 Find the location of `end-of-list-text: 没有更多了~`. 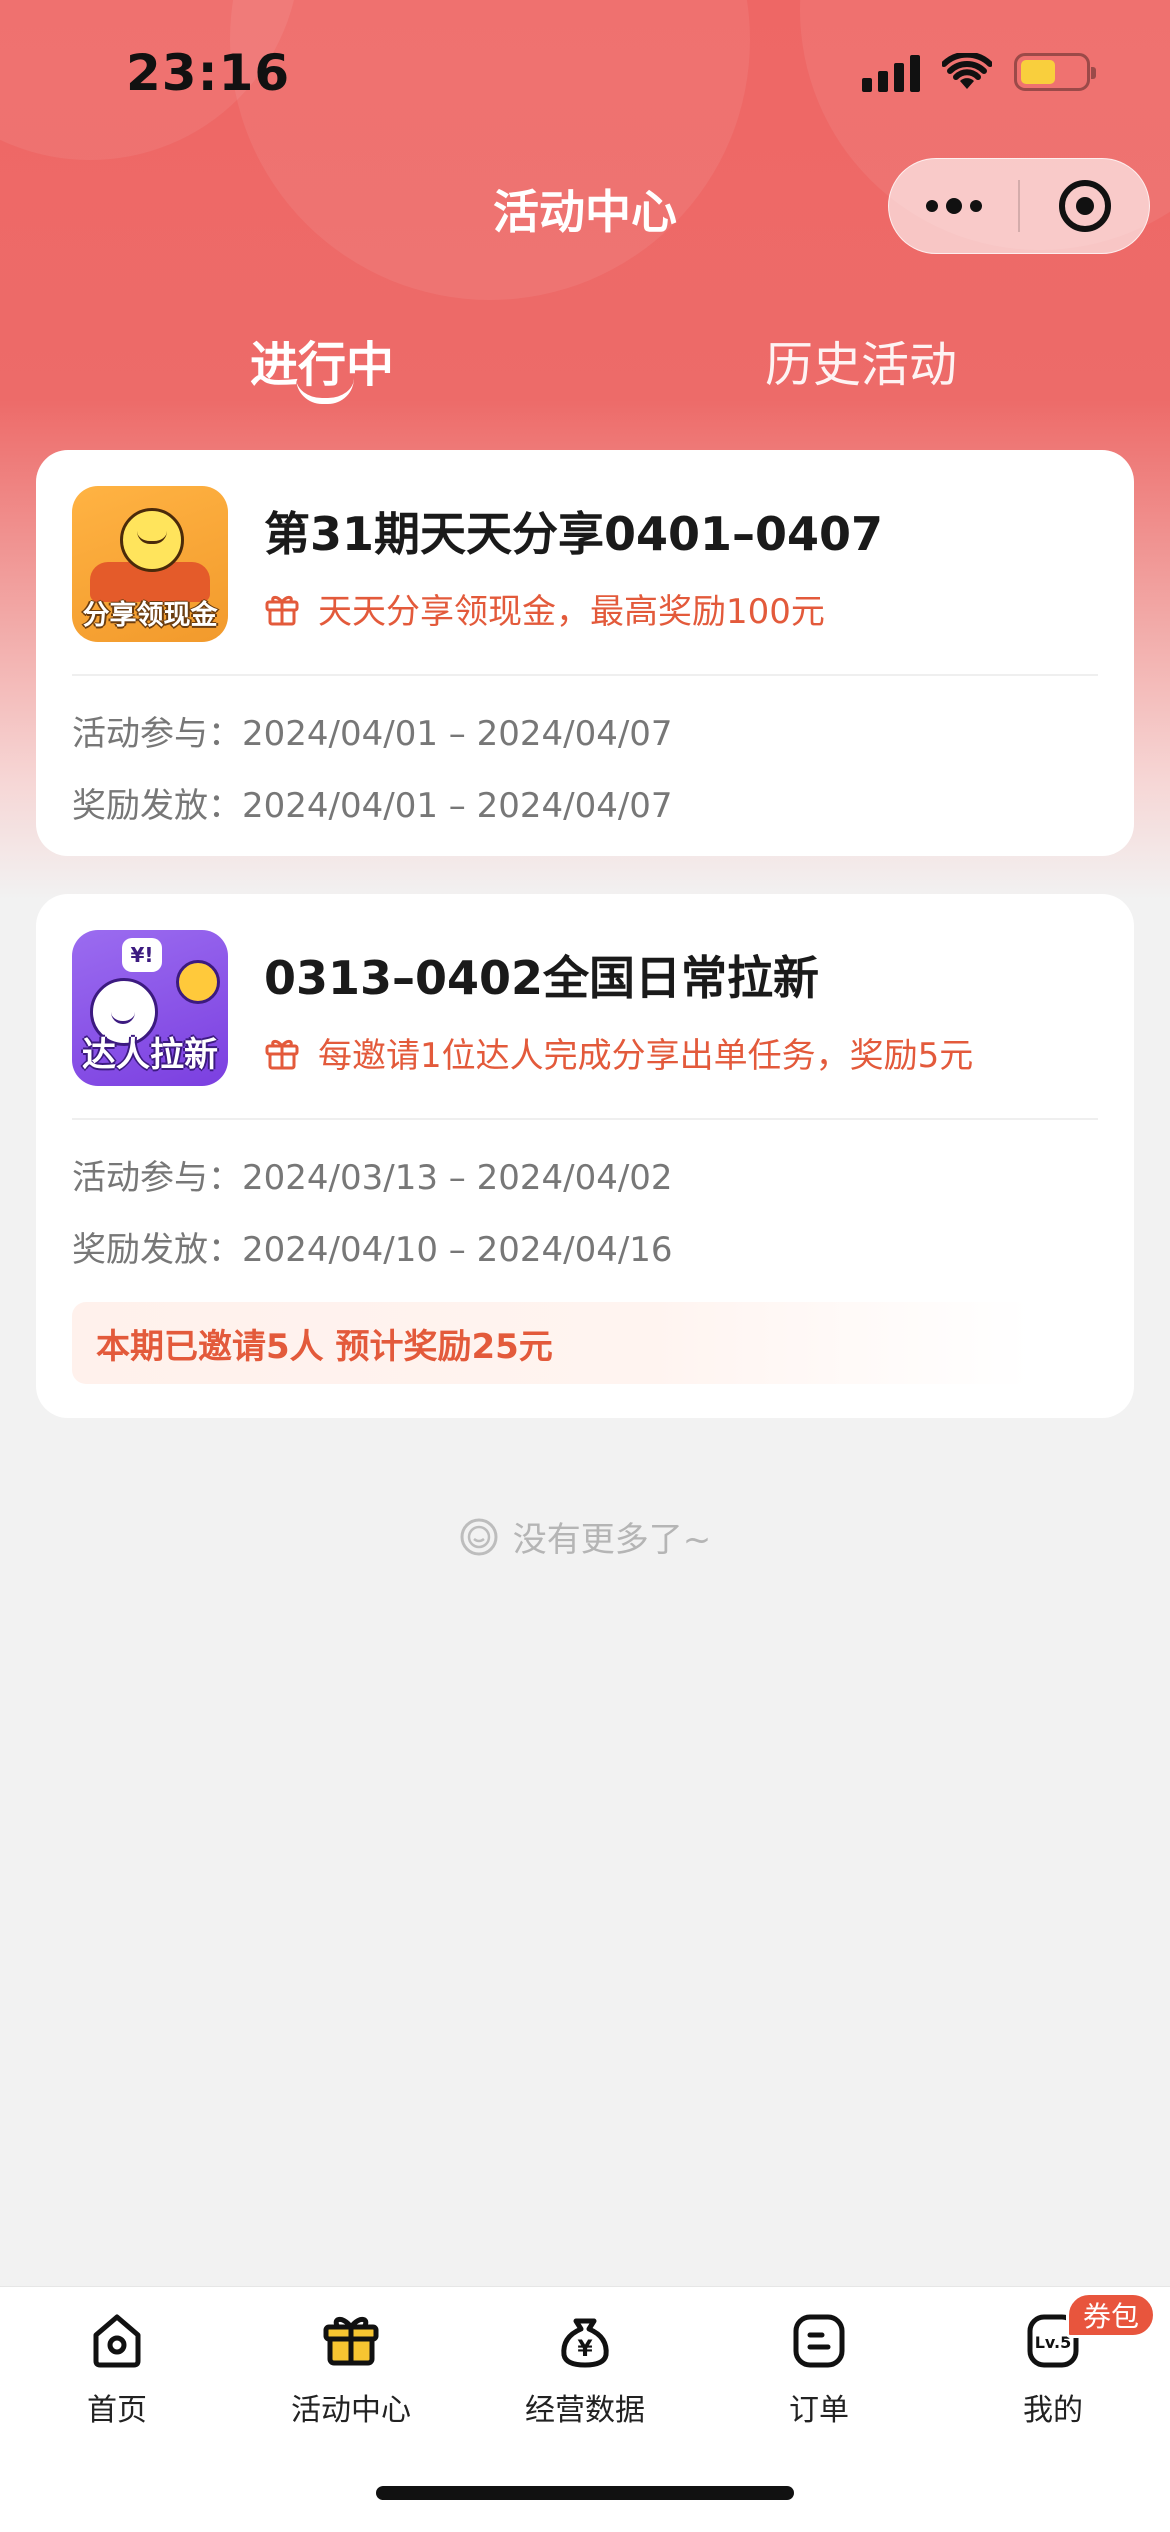

end-of-list-text: 没有更多了~ is located at coordinates (612, 1540).